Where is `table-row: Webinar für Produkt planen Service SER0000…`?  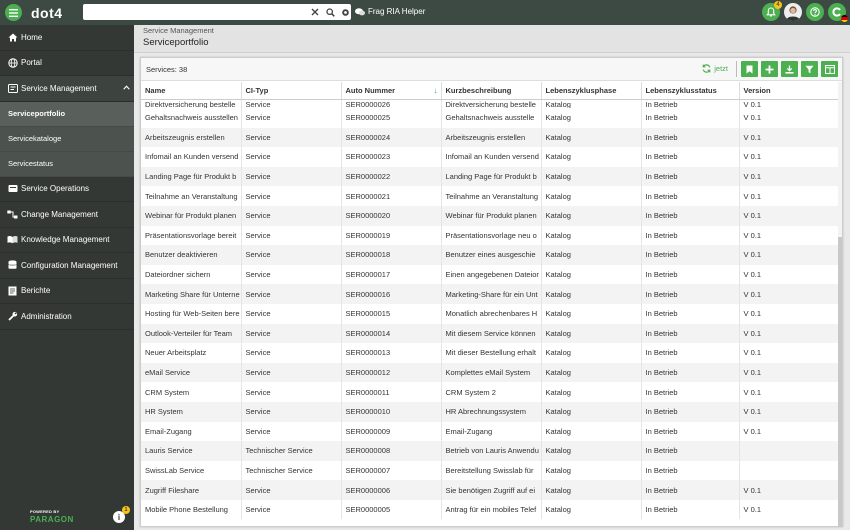 table-row: Webinar für Produkt planen Service SER0000… is located at coordinates (490, 215).